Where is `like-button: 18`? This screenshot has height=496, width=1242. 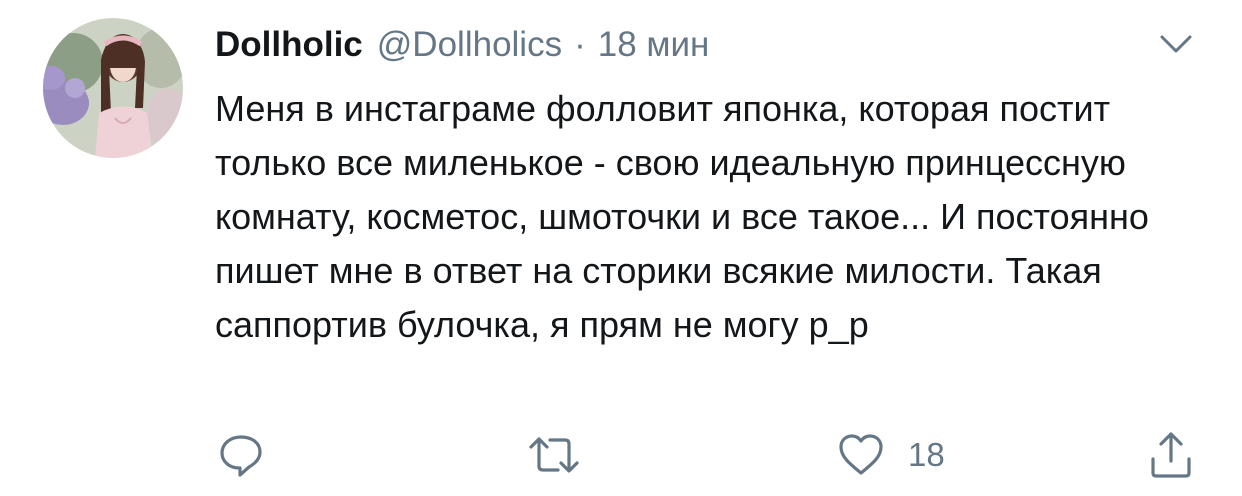
like-button: 18 is located at coordinates (891, 455).